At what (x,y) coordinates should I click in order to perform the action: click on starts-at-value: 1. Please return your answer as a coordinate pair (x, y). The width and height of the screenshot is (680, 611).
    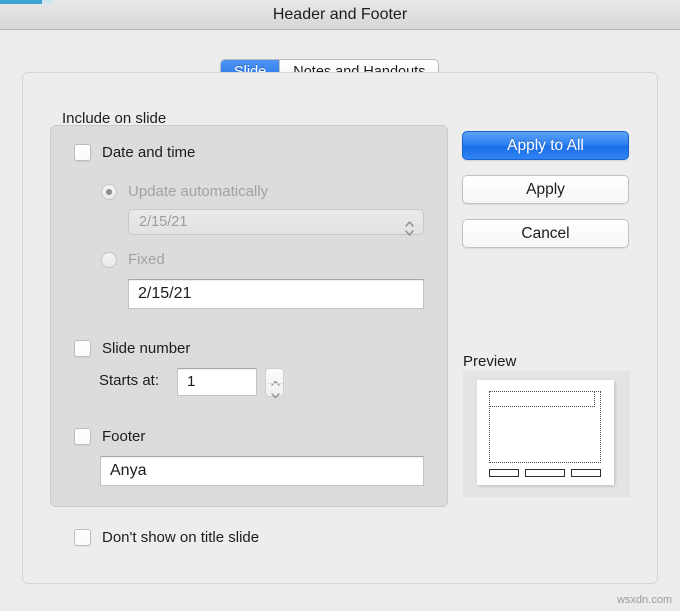
    Looking at the image, I should click on (191, 381).